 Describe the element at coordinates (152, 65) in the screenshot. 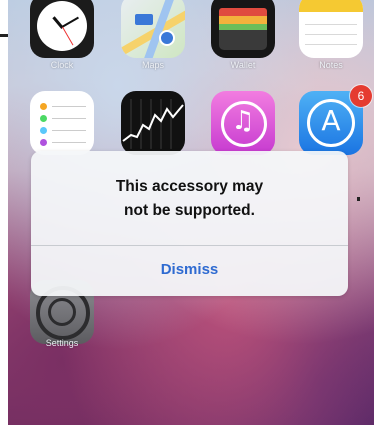

I see `maps-label: Maps` at that location.